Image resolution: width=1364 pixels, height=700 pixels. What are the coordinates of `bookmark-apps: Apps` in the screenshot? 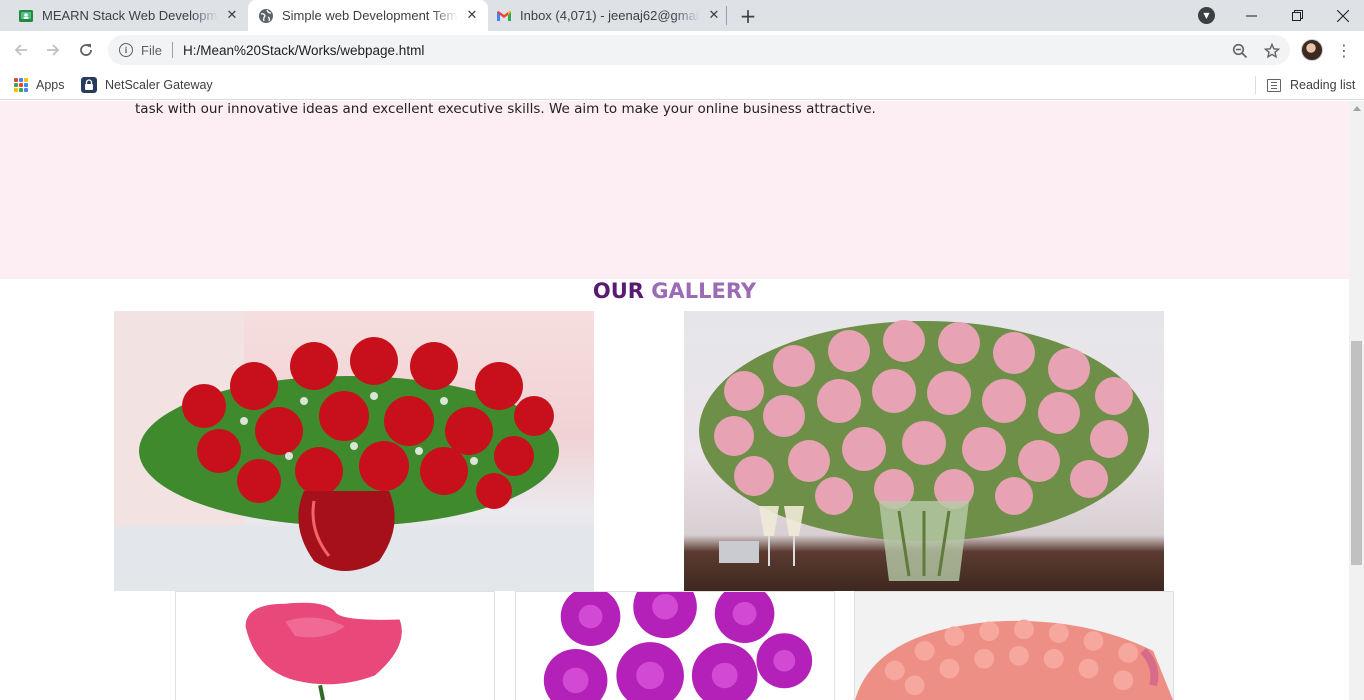 It's located at (39, 85).